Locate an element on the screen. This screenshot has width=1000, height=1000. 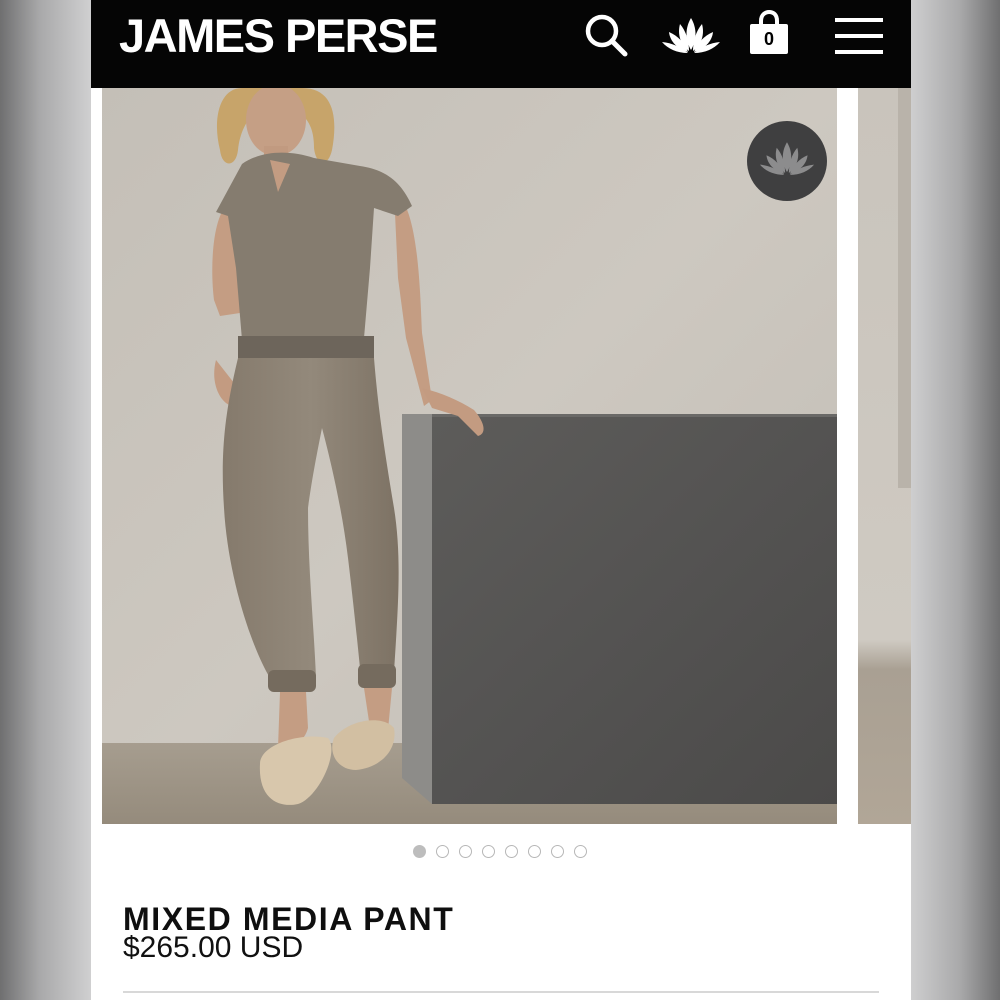
search-icon is located at coordinates (606, 35).